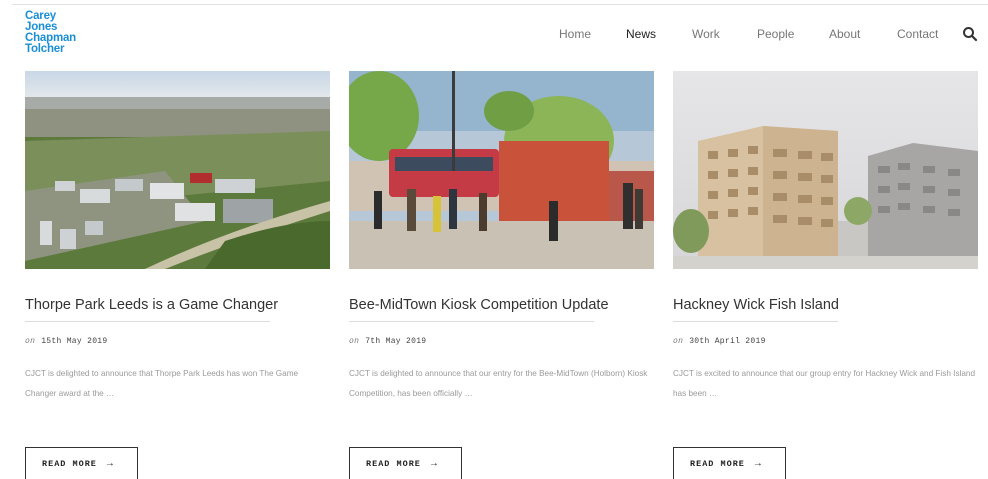  I want to click on post-title: Hackney Wick Fish Island, so click(825, 305).